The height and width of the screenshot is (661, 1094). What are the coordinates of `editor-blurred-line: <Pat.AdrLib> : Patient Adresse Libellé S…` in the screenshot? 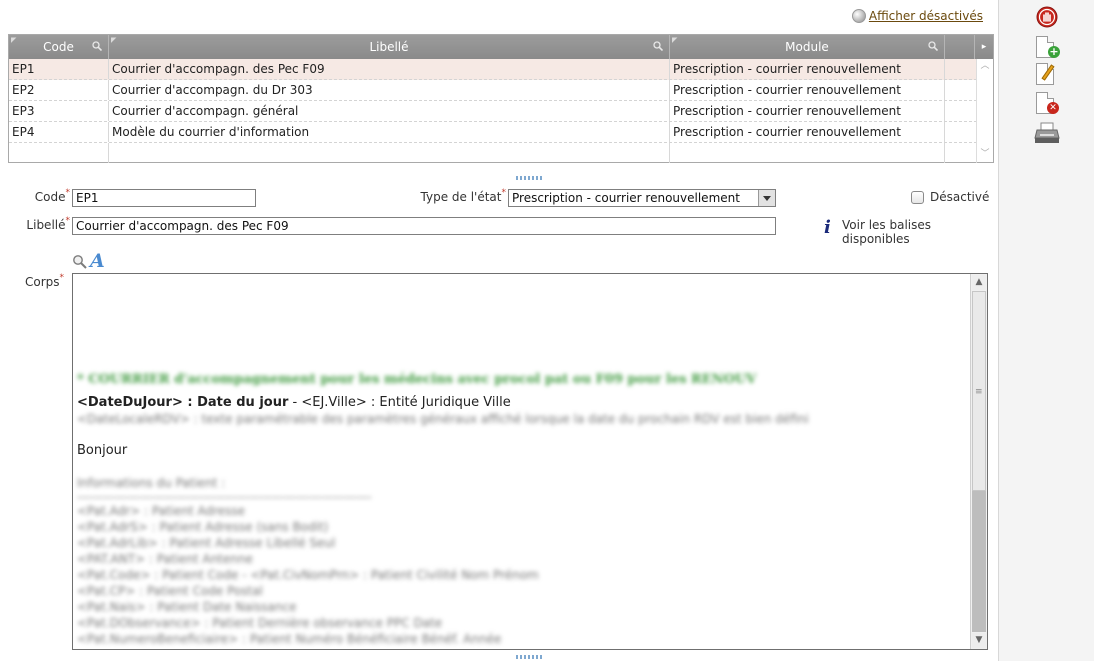 It's located at (206, 543).